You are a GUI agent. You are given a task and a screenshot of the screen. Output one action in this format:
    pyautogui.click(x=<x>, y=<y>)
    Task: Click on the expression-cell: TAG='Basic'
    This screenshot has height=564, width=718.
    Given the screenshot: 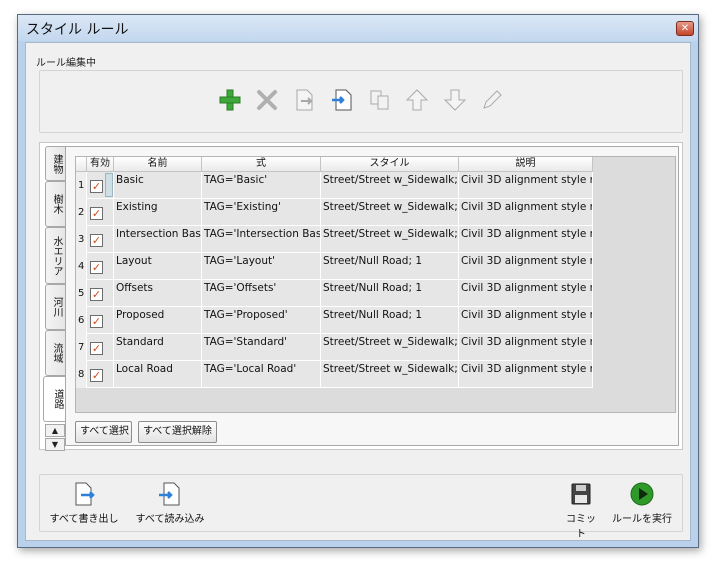 What is the action you would take?
    pyautogui.click(x=261, y=185)
    